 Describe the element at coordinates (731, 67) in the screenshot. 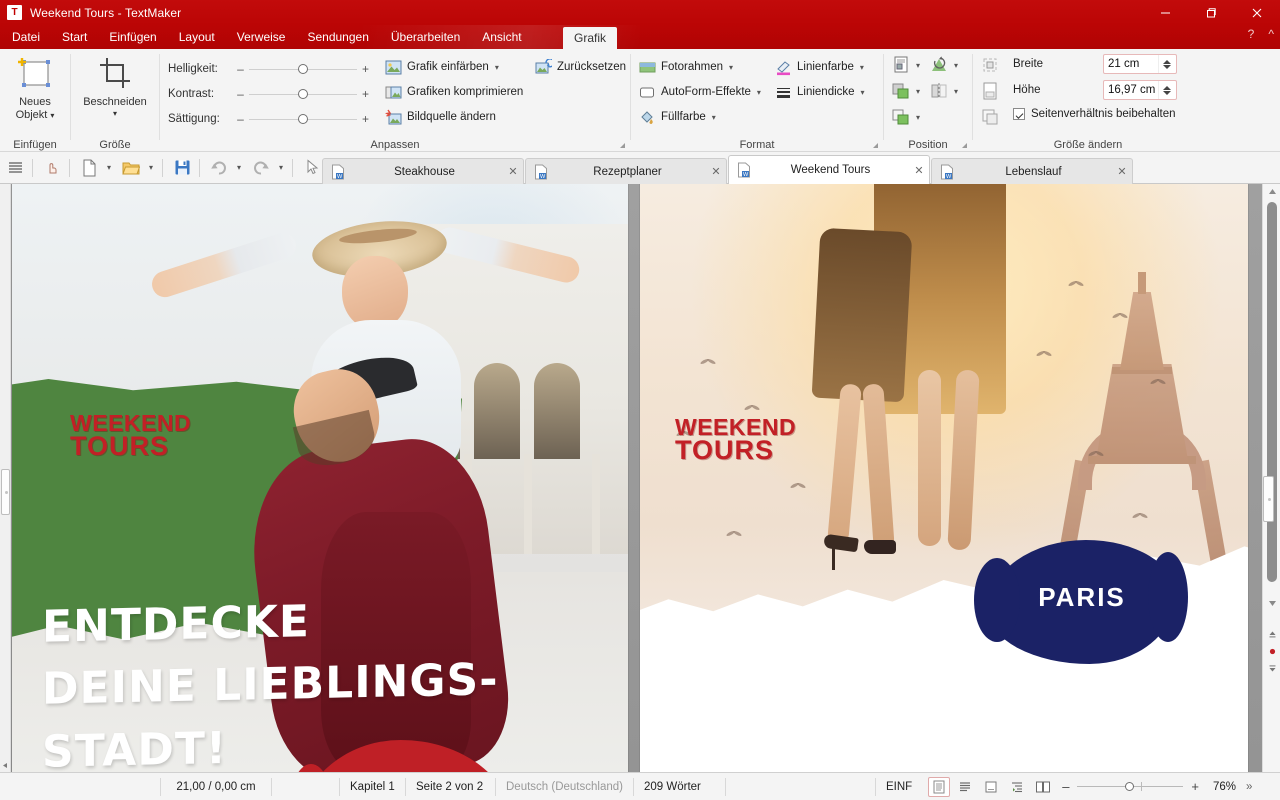

I see `photo-frame-caret: ▾` at that location.